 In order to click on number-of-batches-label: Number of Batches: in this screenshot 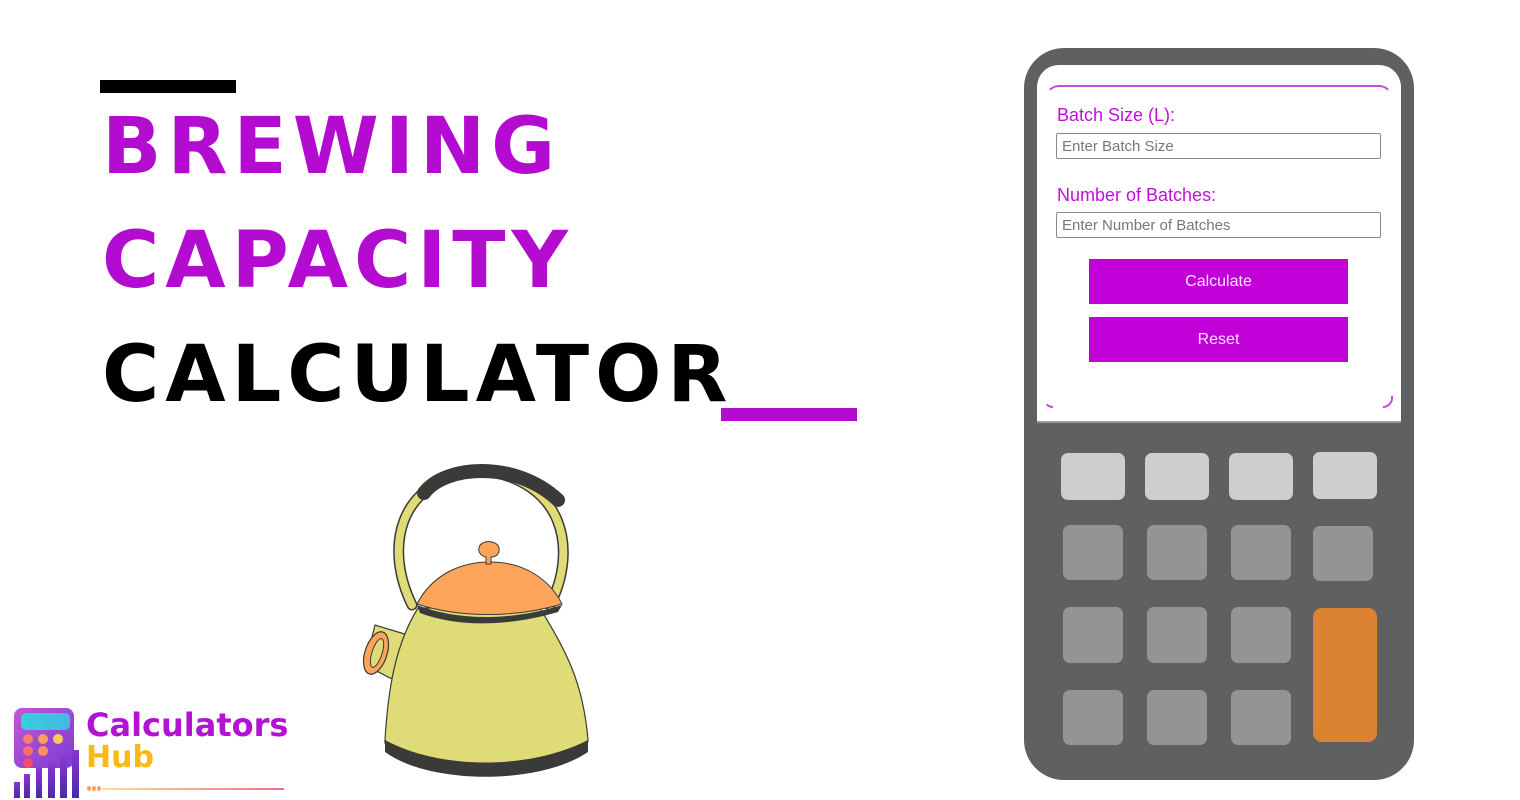, I will do `click(1137, 195)`.